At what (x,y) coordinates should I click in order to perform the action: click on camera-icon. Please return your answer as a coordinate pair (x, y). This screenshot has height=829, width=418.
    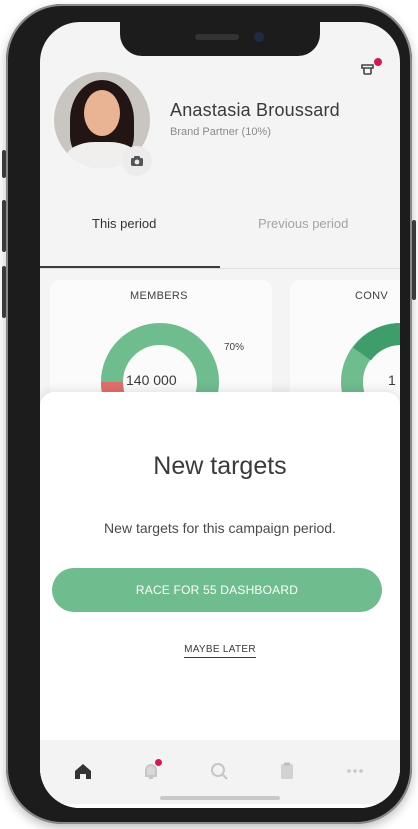
    Looking at the image, I should click on (137, 161).